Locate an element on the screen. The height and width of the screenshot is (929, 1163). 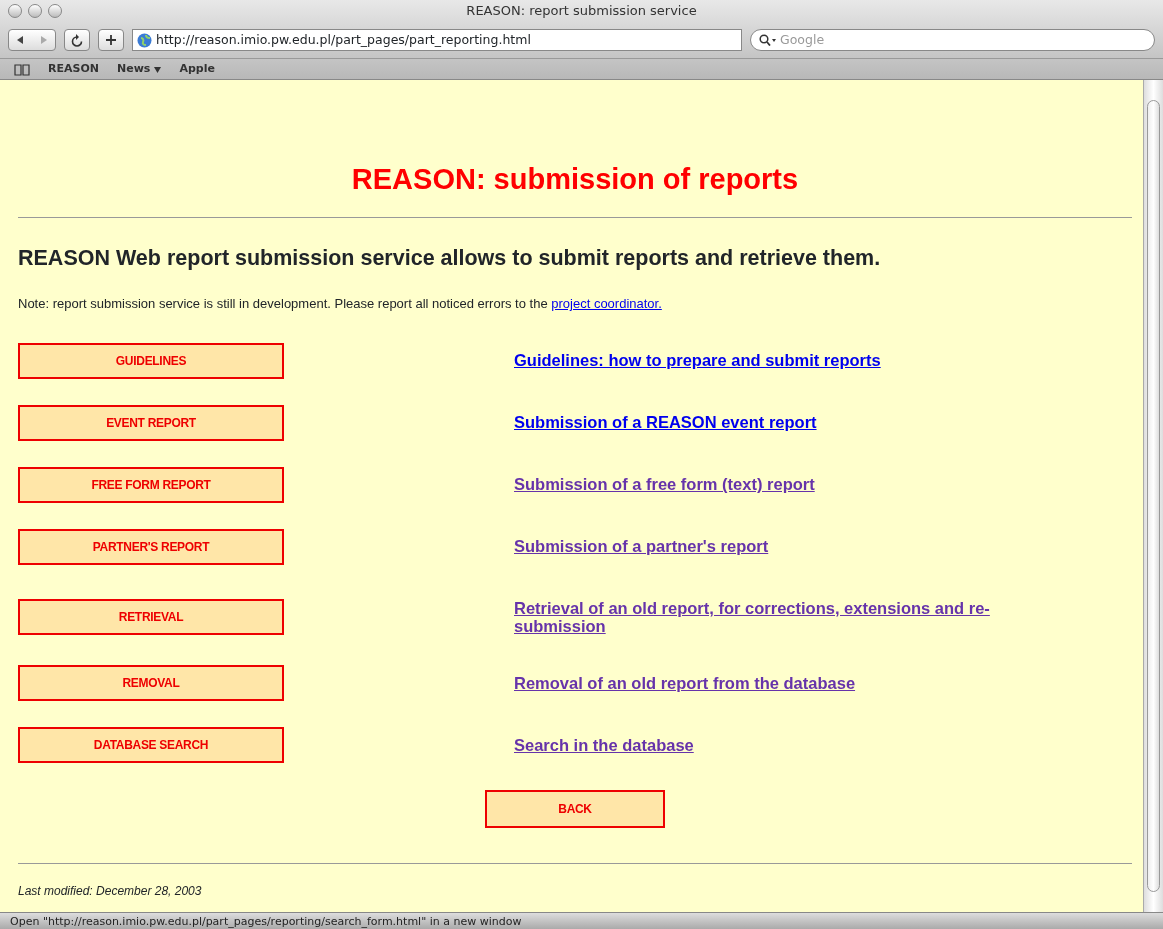
address-field: http://reason.imio.pw.edu.pl/part_pages/part_reporting.html is located at coordinates (437, 40).